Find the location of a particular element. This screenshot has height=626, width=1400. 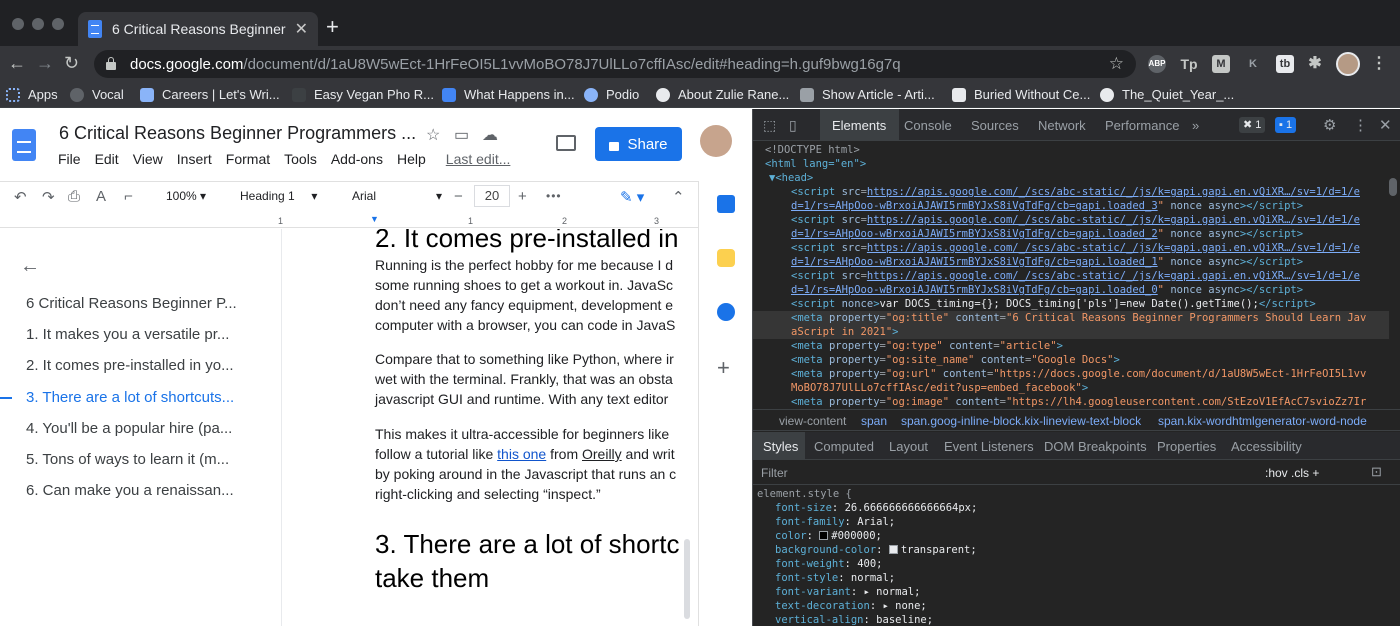

horizontal-ruler: 1 ▼ 1 2 3 is located at coordinates (488, 221).